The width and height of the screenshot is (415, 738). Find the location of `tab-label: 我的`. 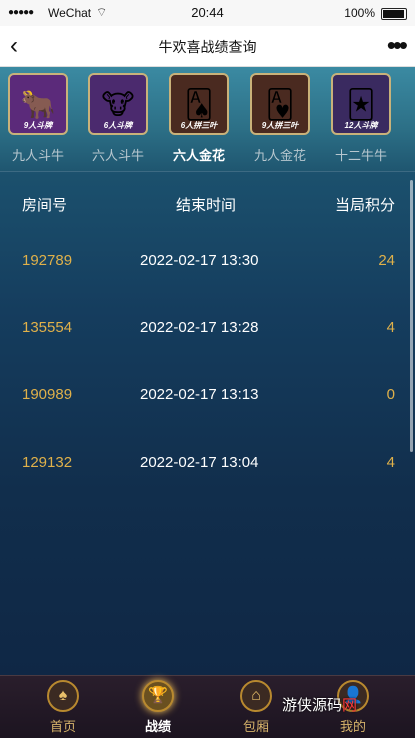

tab-label: 我的 is located at coordinates (352, 726).